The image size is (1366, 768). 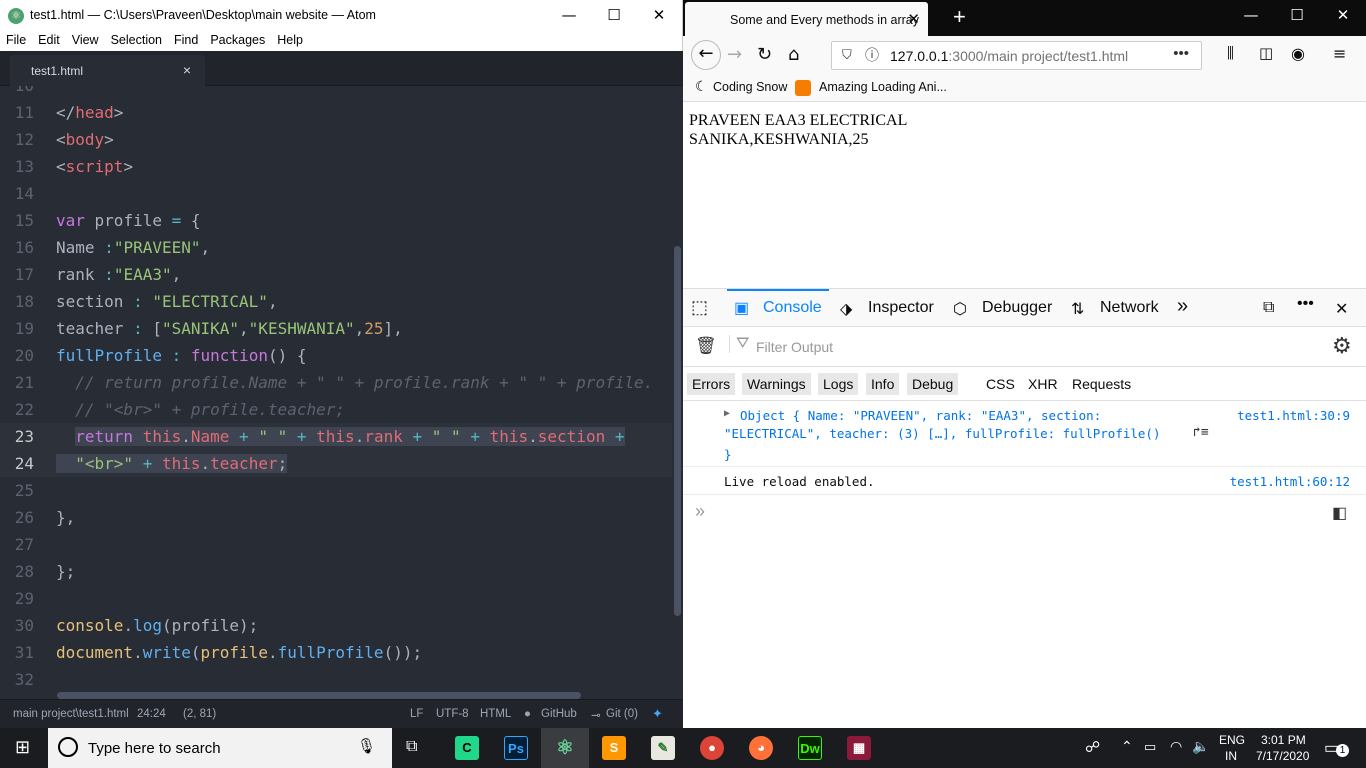 What do you see at coordinates (712, 748) in the screenshot?
I see `chrome-icon: ●` at bounding box center [712, 748].